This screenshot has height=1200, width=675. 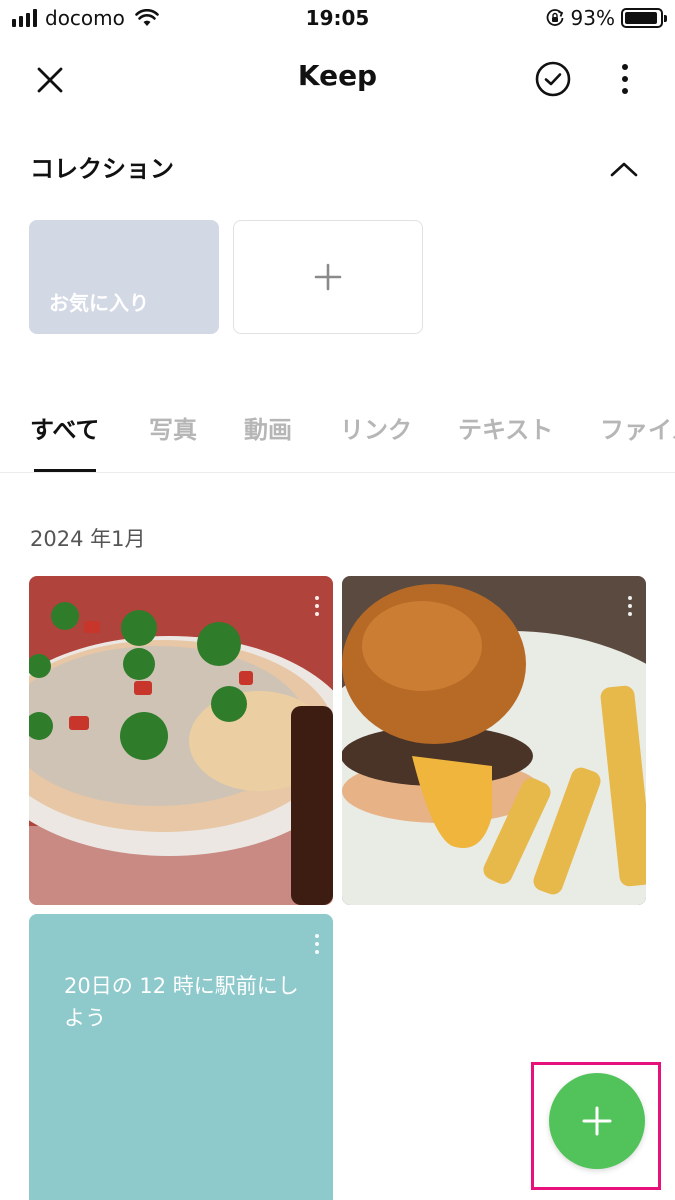 I want to click on status-right: 93%, so click(x=606, y=18).